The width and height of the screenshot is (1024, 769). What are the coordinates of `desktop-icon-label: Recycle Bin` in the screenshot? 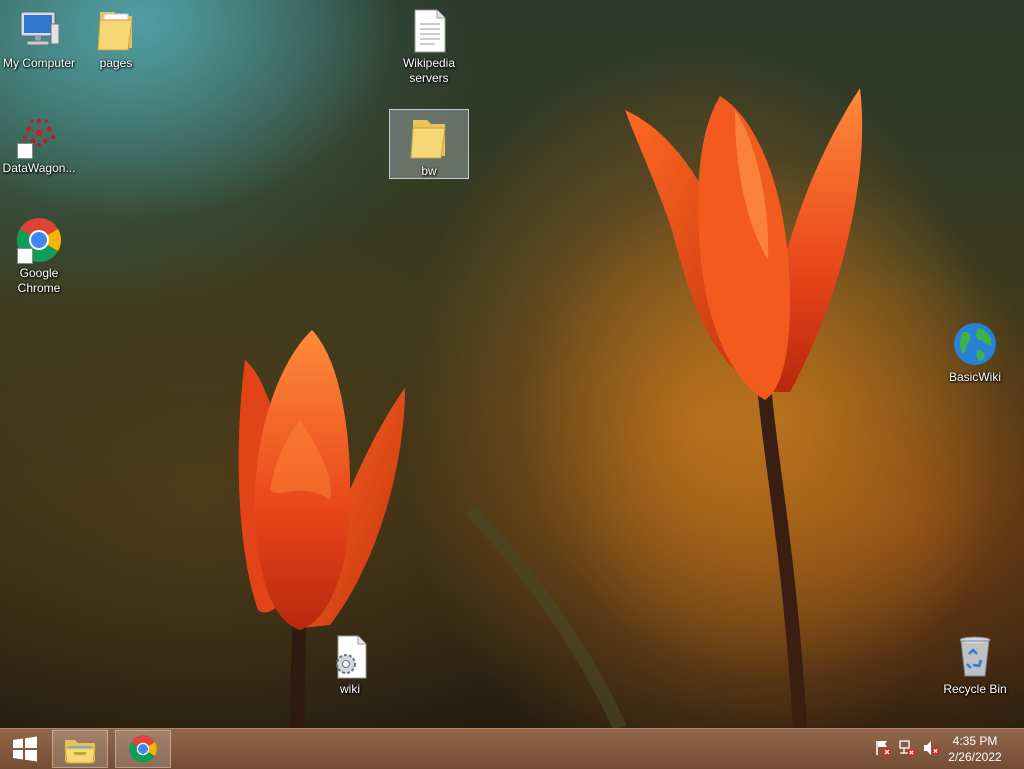 It's located at (975, 689).